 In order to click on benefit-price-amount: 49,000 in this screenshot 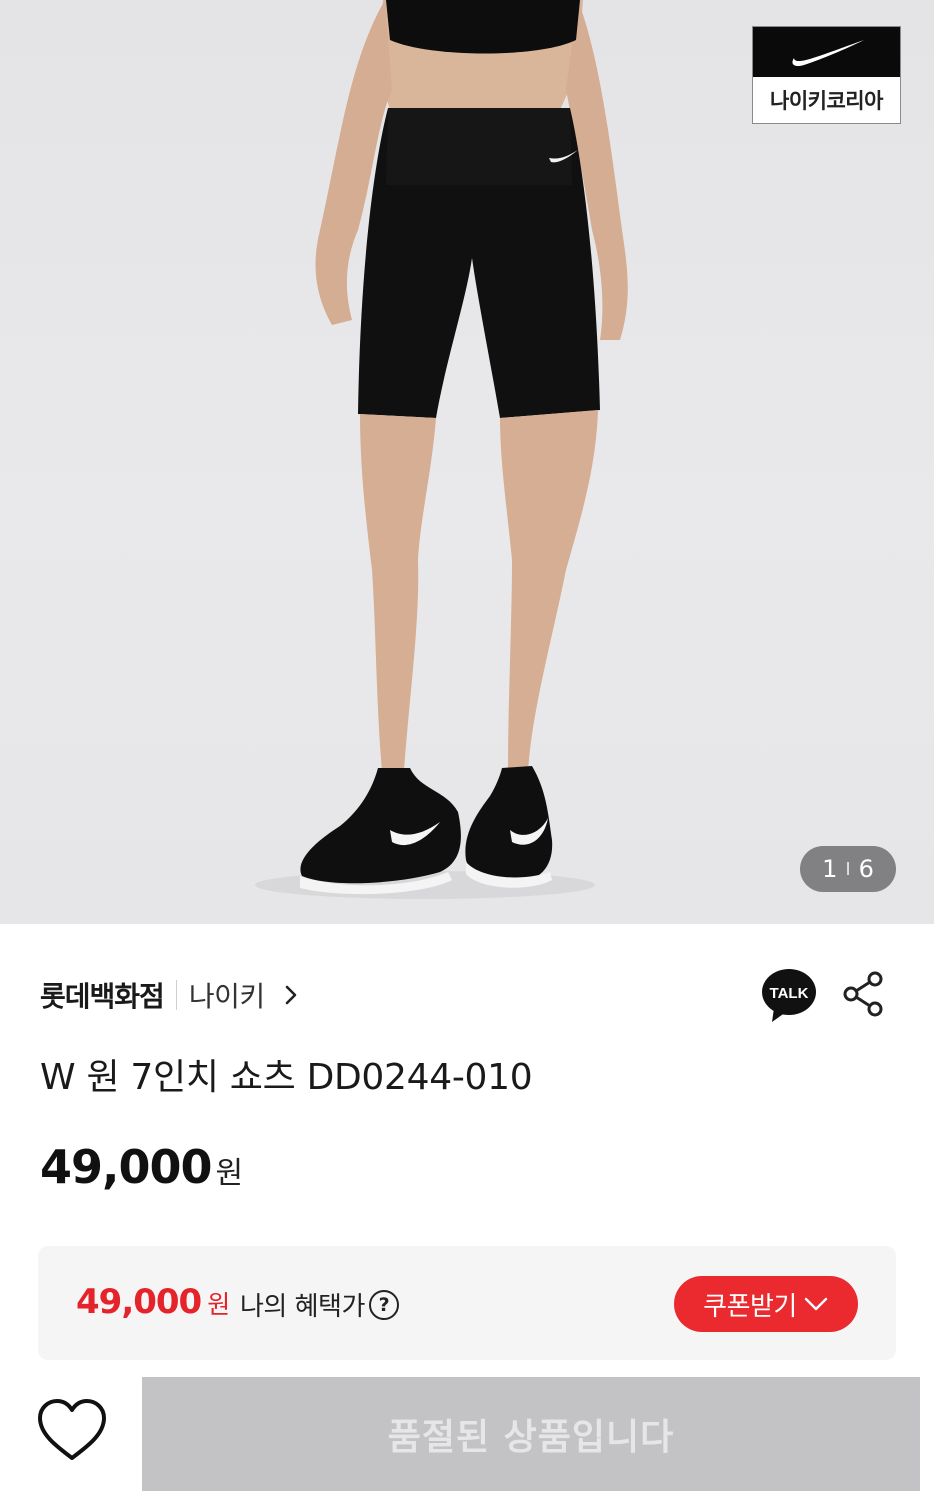, I will do `click(139, 1302)`.